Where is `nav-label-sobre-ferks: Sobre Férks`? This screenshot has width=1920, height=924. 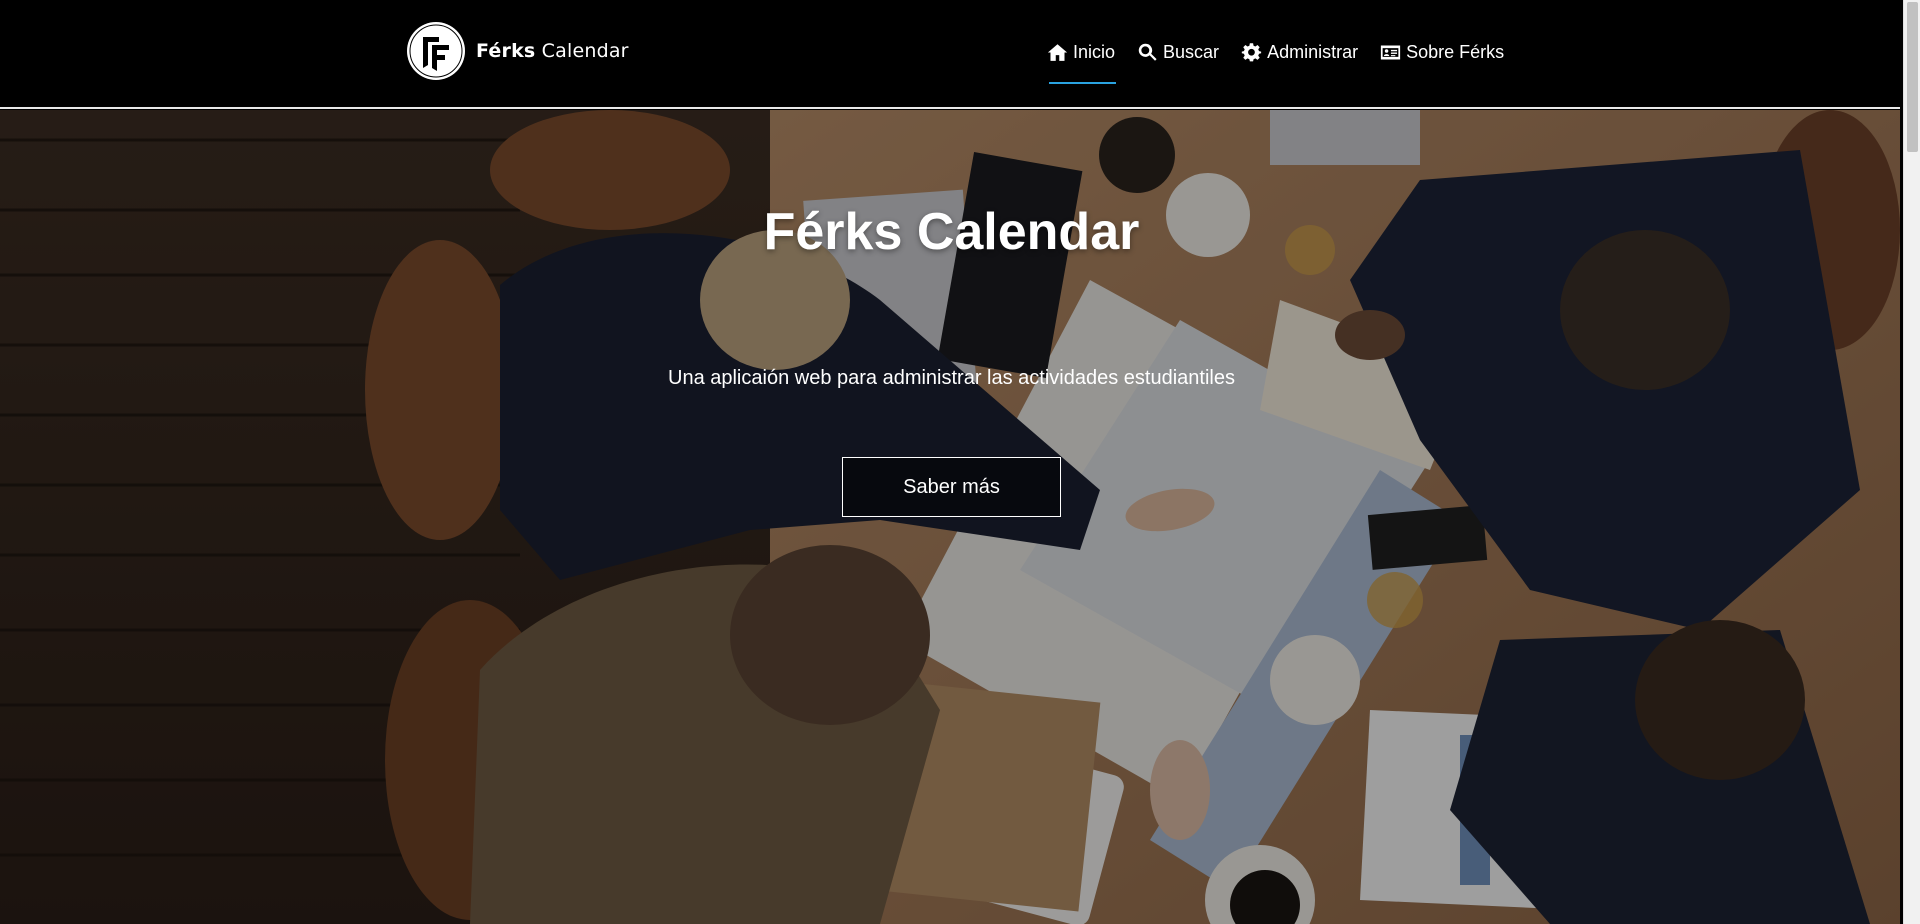
nav-label-sobre-ferks: Sobre Férks is located at coordinates (1455, 51).